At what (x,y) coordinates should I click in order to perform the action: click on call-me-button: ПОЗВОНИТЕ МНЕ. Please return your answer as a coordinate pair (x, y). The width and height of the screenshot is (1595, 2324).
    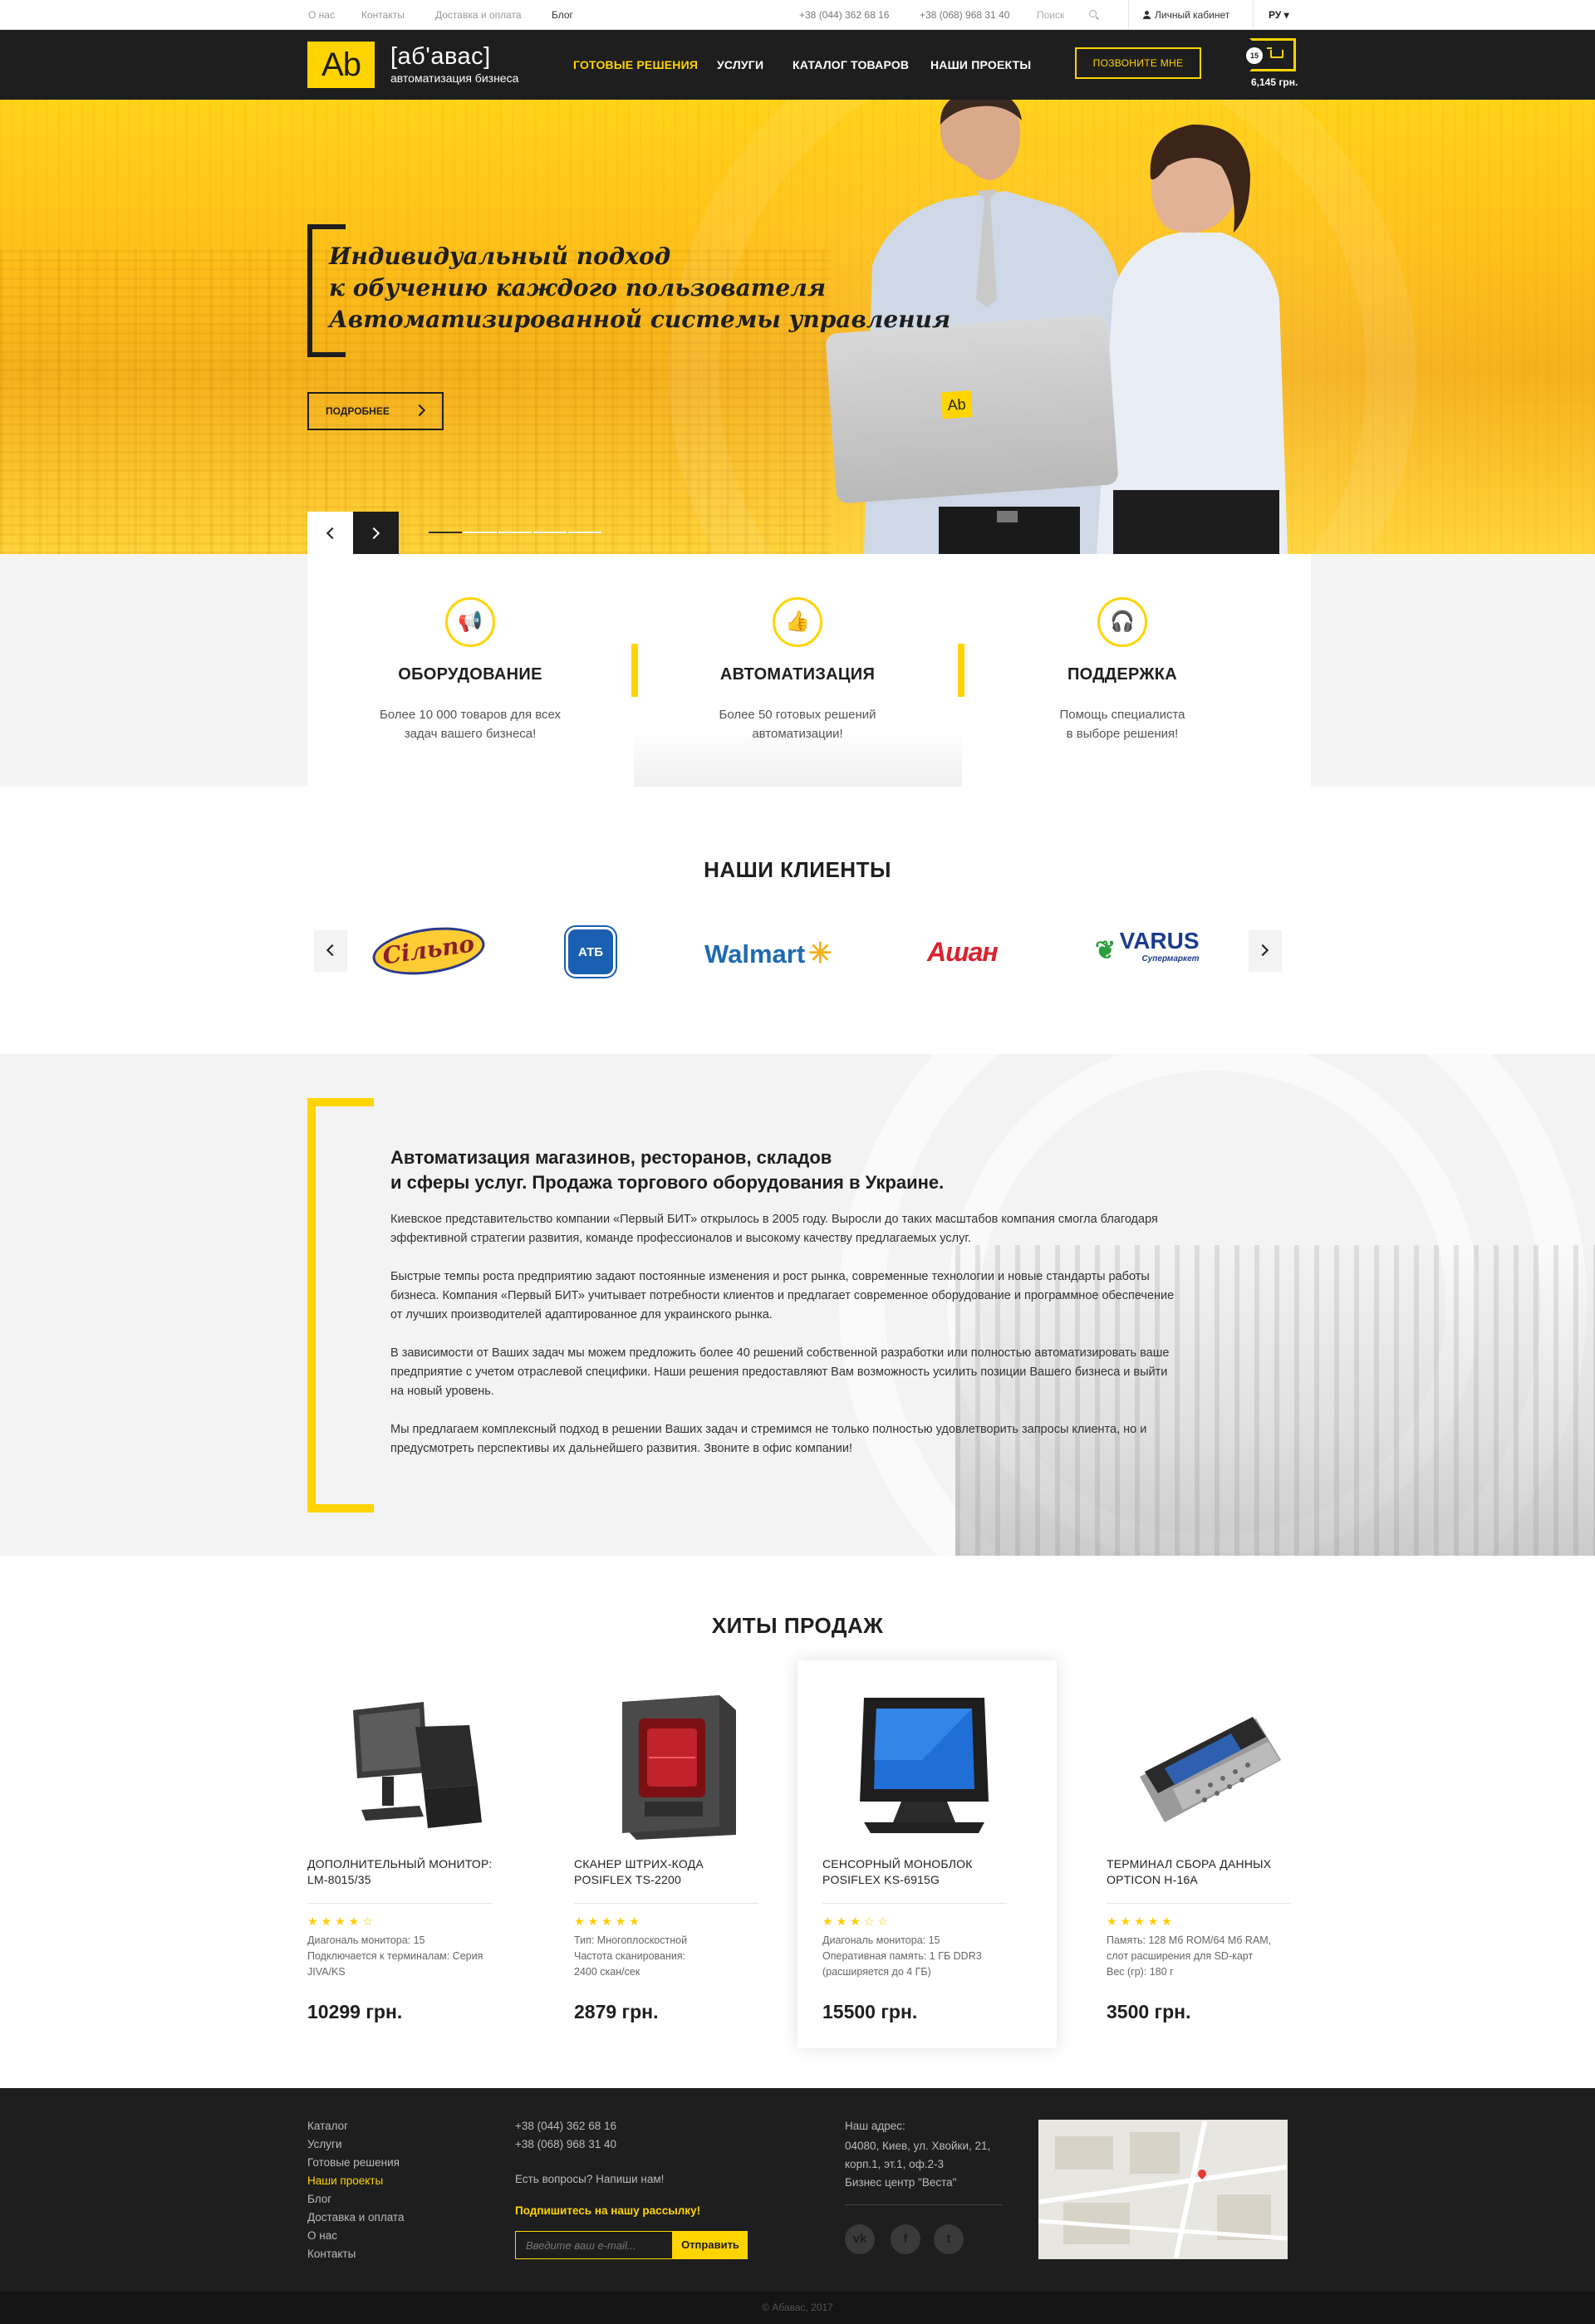
    Looking at the image, I should click on (1138, 63).